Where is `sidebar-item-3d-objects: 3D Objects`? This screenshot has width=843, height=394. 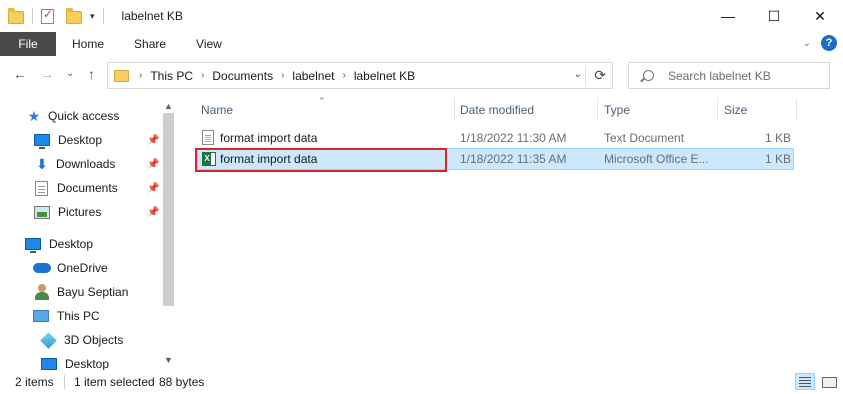
sidebar-item-3d-objects: 3D Objects is located at coordinates (82, 340).